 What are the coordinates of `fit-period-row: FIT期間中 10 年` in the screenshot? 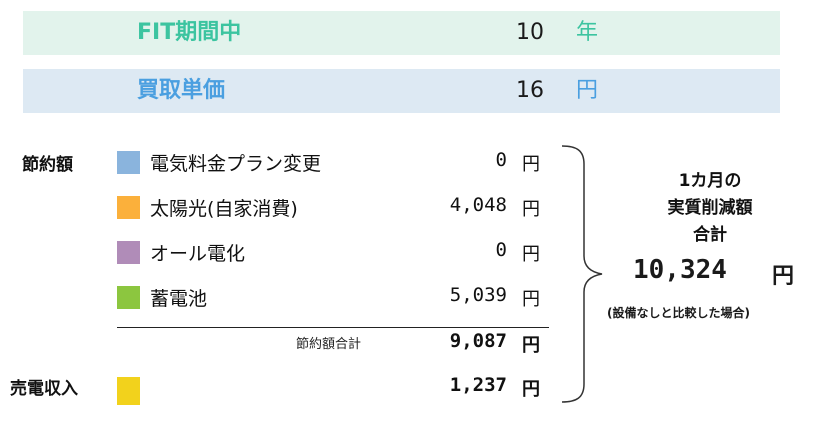 It's located at (401, 33).